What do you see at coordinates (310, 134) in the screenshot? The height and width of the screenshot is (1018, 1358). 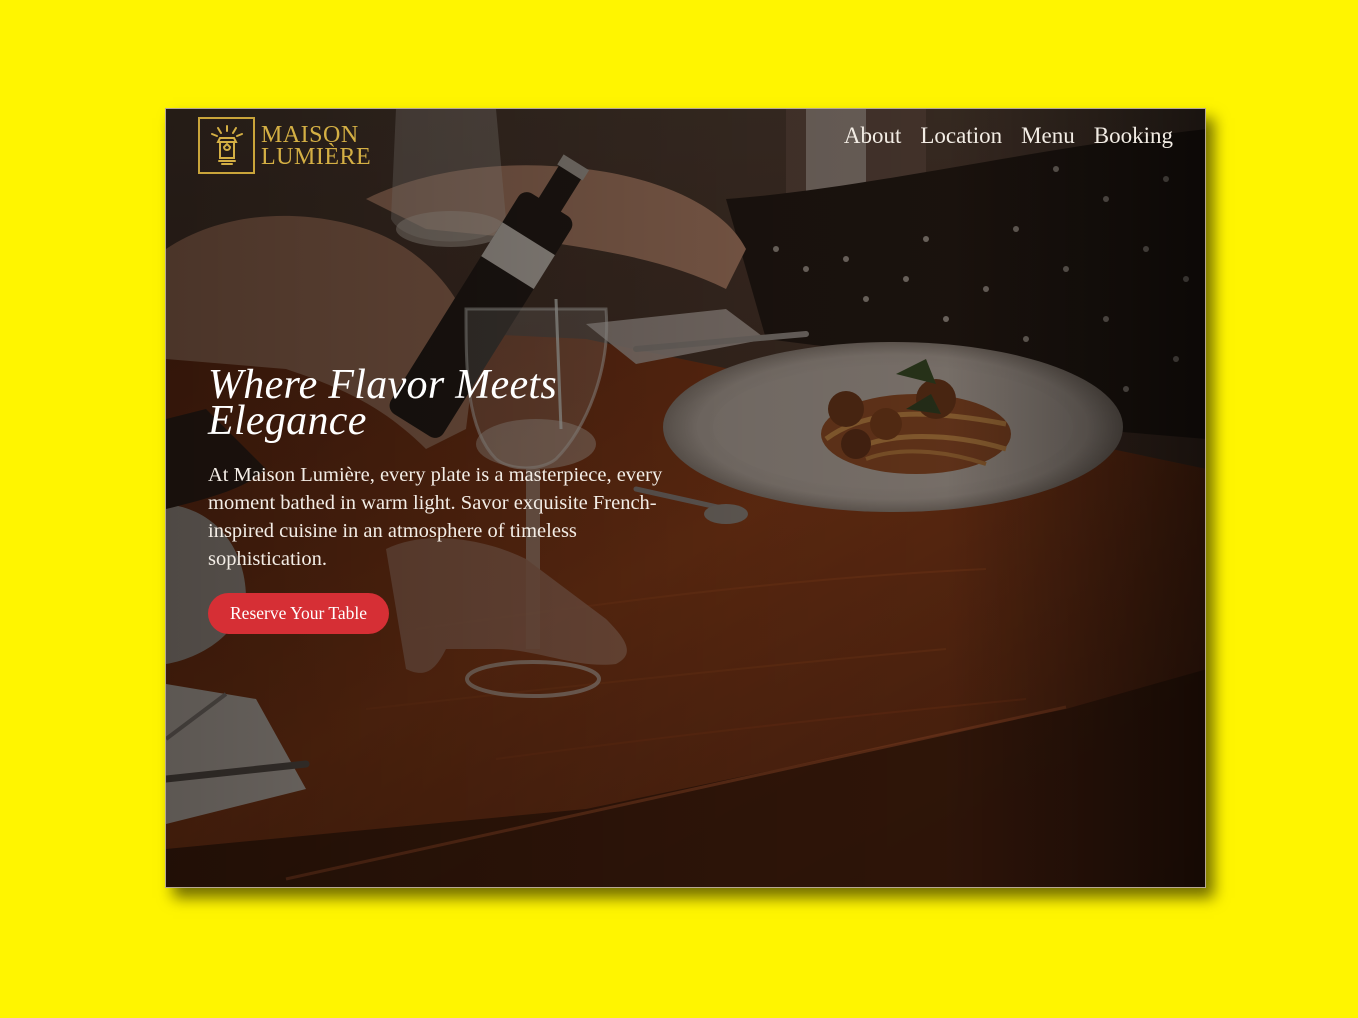 I see `brand-name-line1: MAISON` at bounding box center [310, 134].